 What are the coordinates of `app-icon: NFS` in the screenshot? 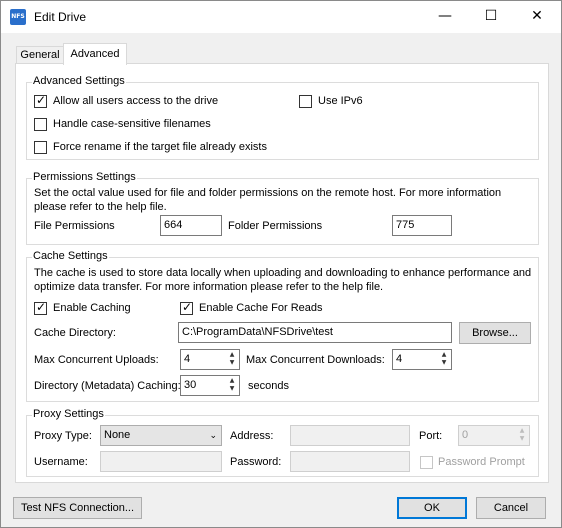 It's located at (18, 17).